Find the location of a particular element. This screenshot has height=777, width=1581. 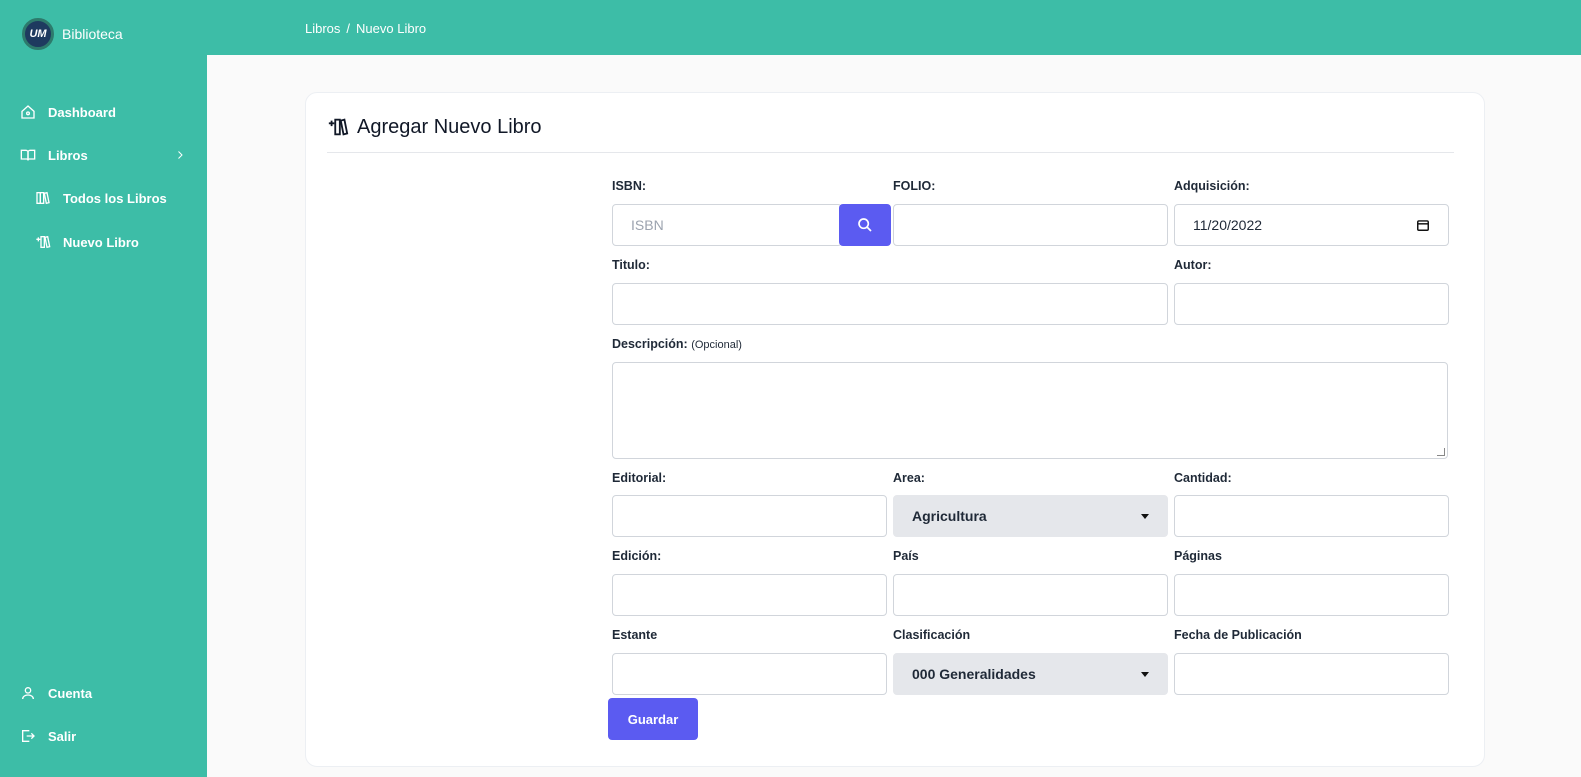

editorial-label: Editorial: is located at coordinates (639, 478).